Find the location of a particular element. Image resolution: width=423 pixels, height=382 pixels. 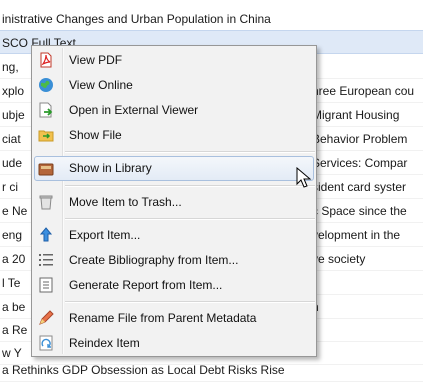

reindex-icon is located at coordinates (46, 343).